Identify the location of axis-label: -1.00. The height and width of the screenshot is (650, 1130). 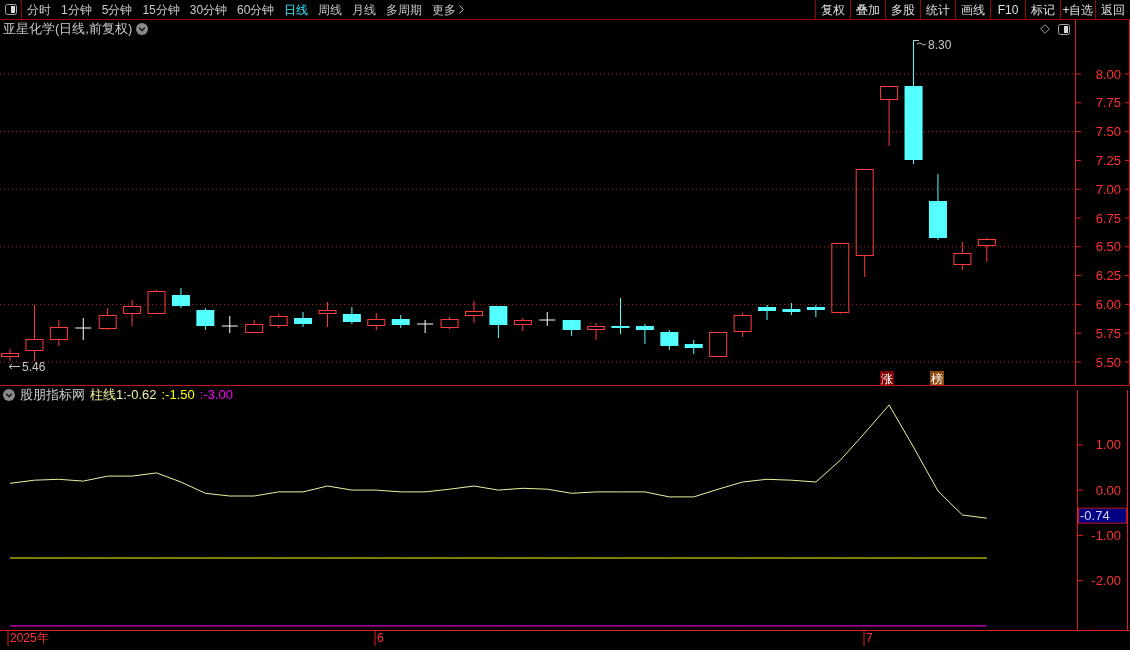
(1106, 535).